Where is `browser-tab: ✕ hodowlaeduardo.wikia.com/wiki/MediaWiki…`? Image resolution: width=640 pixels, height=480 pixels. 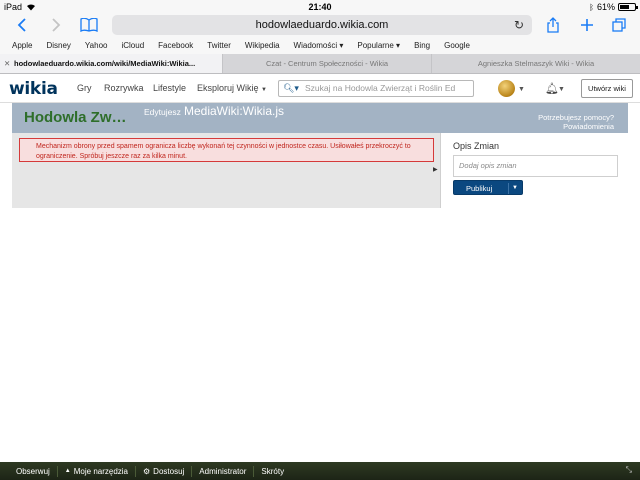
browser-tab: ✕ hodowlaeduardo.wikia.com/wiki/MediaWiki… is located at coordinates (111, 63).